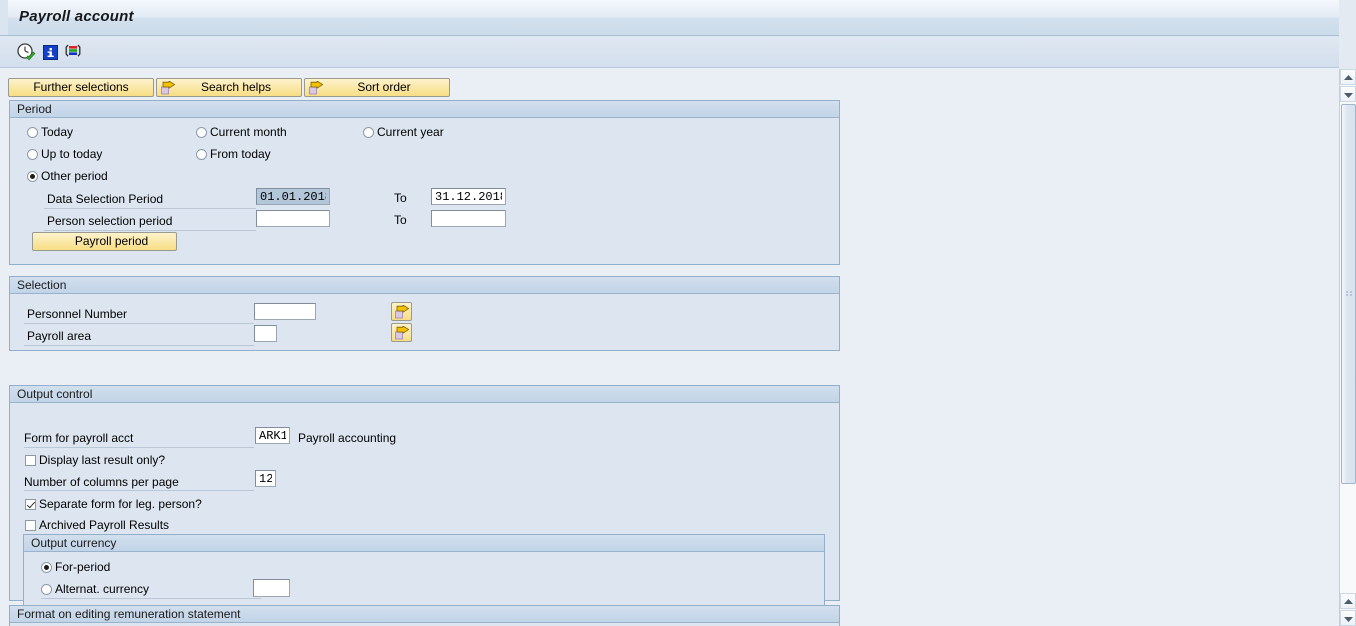 The image size is (1356, 626). Describe the element at coordinates (400, 198) in the screenshot. I see `data-selection-period-to-label: To` at that location.